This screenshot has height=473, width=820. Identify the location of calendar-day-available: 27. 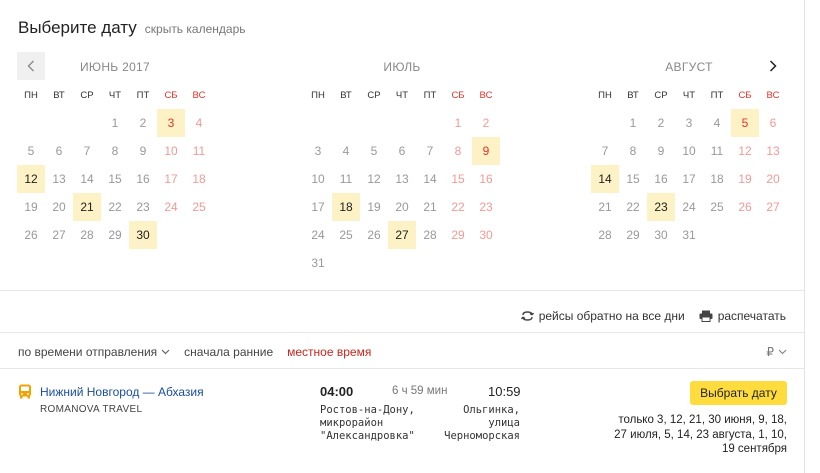
(402, 235).